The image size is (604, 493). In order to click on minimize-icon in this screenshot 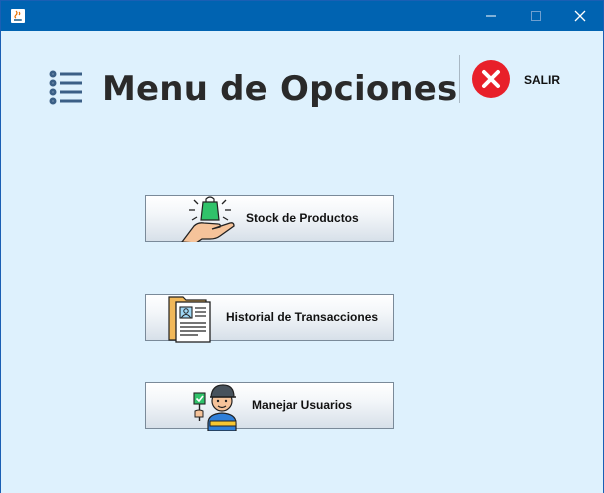, I will do `click(491, 16)`.